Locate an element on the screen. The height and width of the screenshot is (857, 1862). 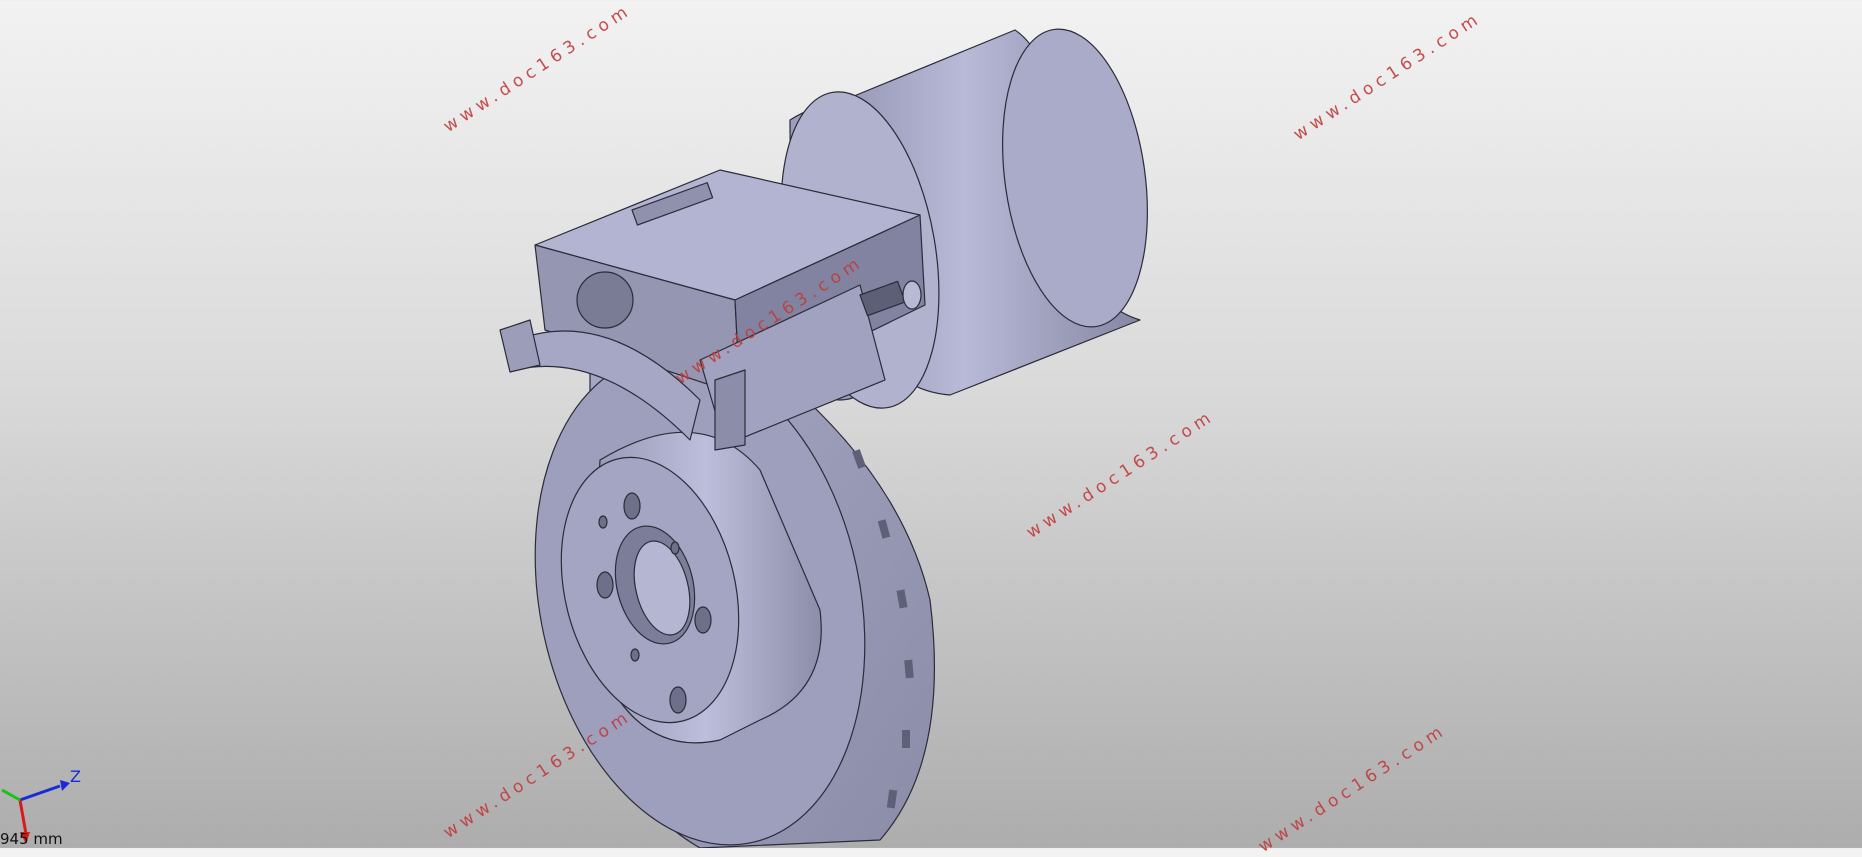
x-axis-arrow is located at coordinates (23, 817).